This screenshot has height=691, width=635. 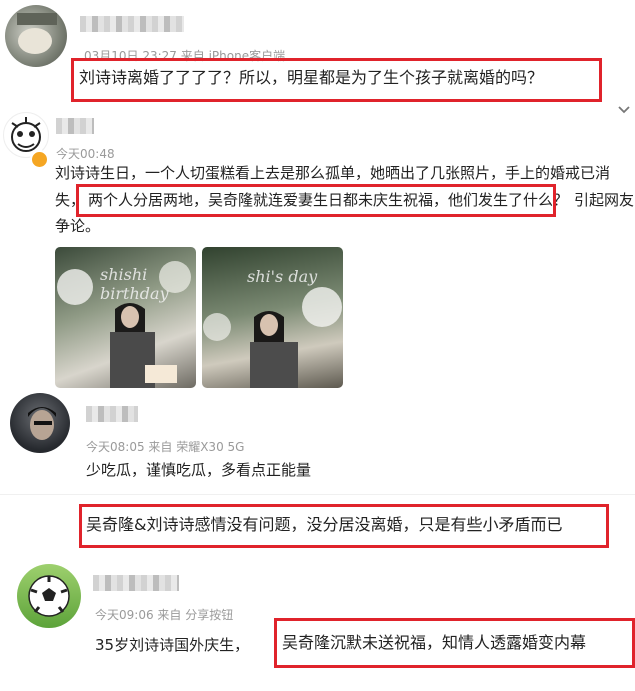 I want to click on chevron-down-icon, so click(x=624, y=109).